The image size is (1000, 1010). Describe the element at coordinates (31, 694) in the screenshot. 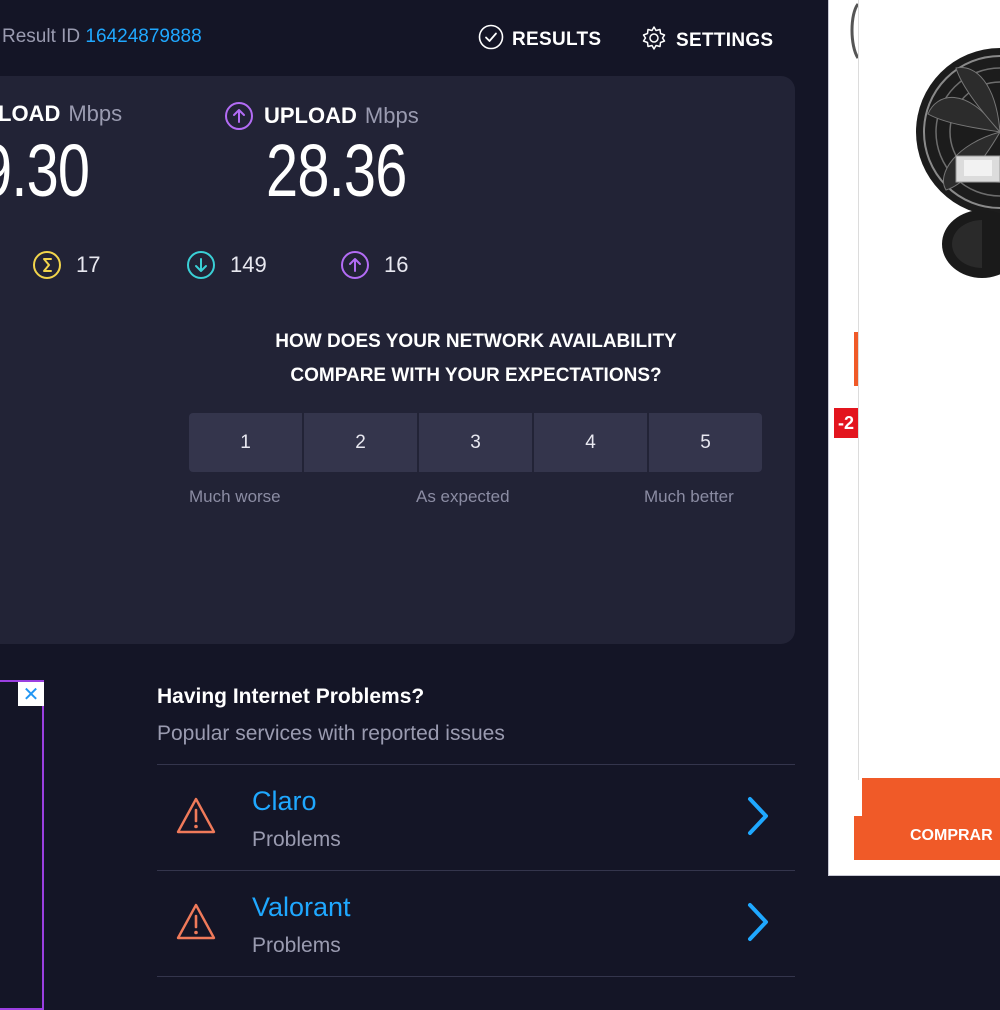

I see `ad-close-icon: ✕` at that location.